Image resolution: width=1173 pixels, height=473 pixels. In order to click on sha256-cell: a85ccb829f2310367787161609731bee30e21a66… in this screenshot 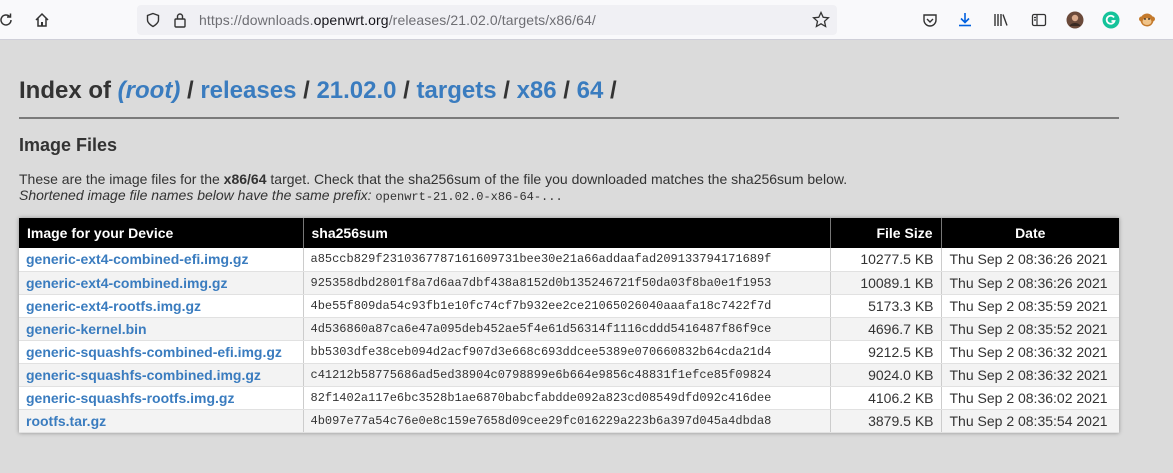, I will do `click(567, 260)`.